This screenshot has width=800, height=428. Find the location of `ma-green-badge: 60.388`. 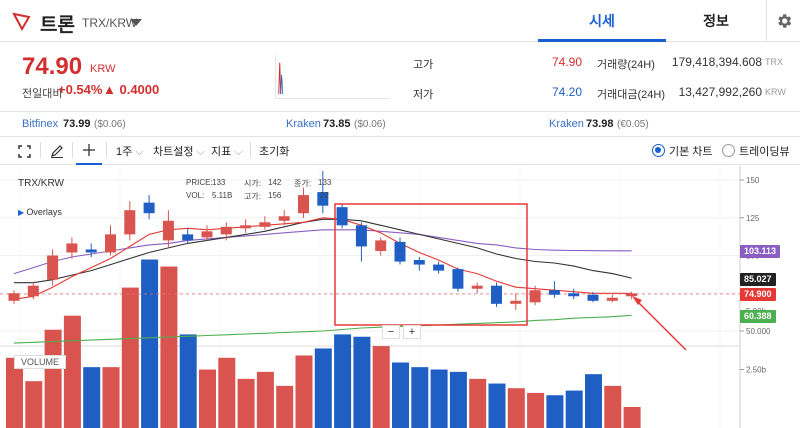

ma-green-badge: 60.388 is located at coordinates (758, 316).